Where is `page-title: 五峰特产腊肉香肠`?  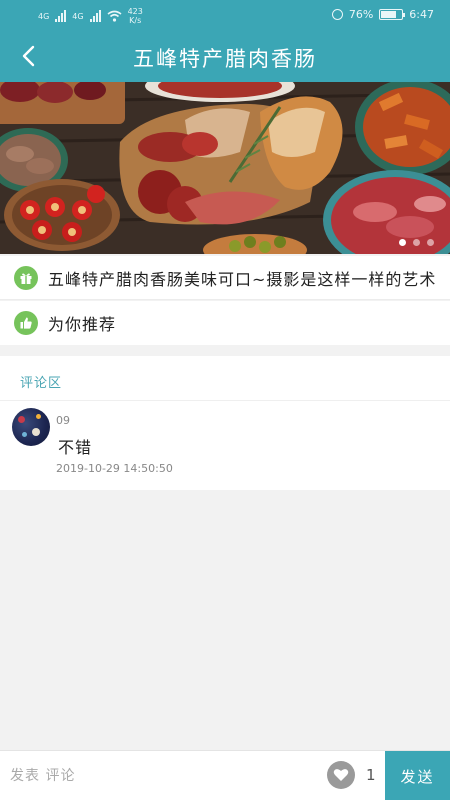 page-title: 五峰特产腊肉香肠 is located at coordinates (225, 59).